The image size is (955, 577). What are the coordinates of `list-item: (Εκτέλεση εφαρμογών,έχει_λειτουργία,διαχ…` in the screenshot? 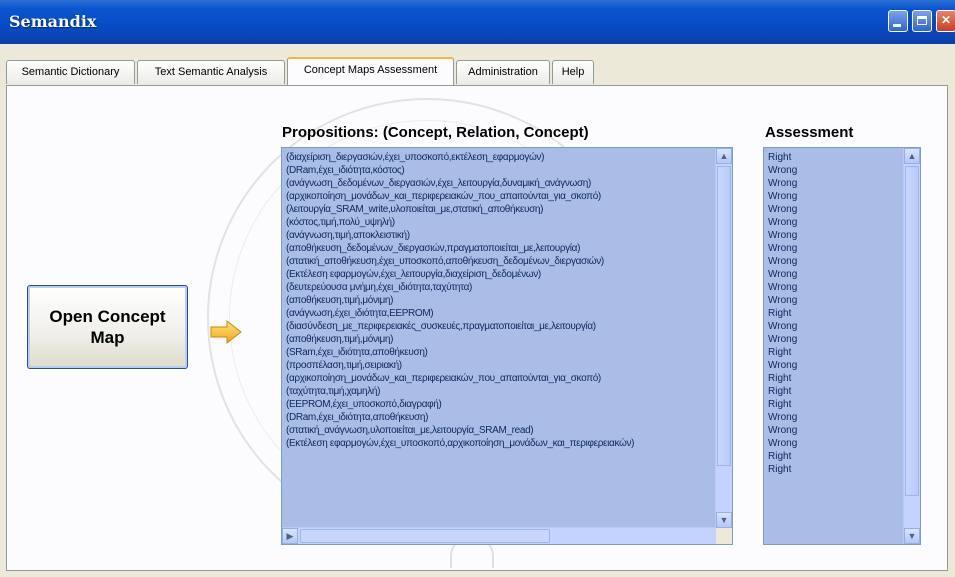 It's located at (499, 274).